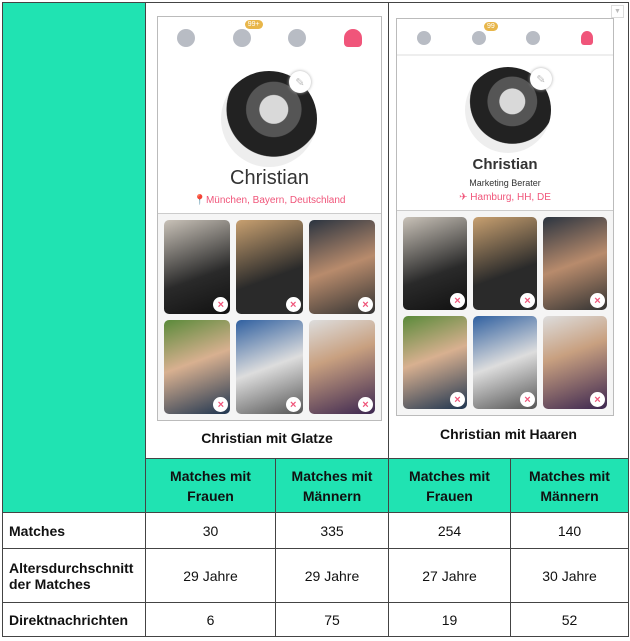 This screenshot has height=641, width=630. Describe the element at coordinates (569, 619) in the screenshot. I see `table-cell: 52` at that location.